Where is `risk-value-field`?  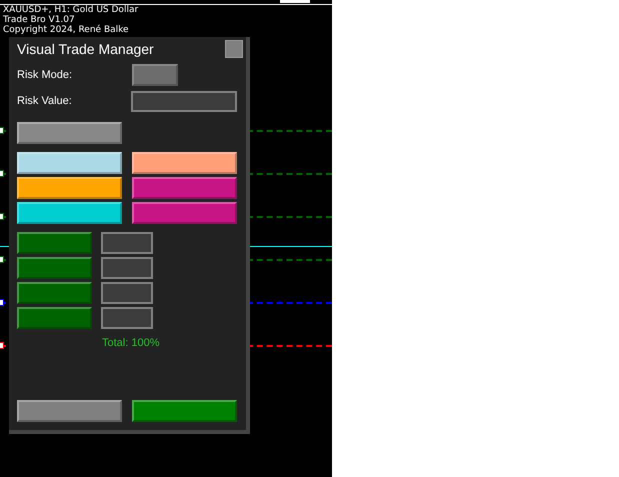 risk-value-field is located at coordinates (184, 101).